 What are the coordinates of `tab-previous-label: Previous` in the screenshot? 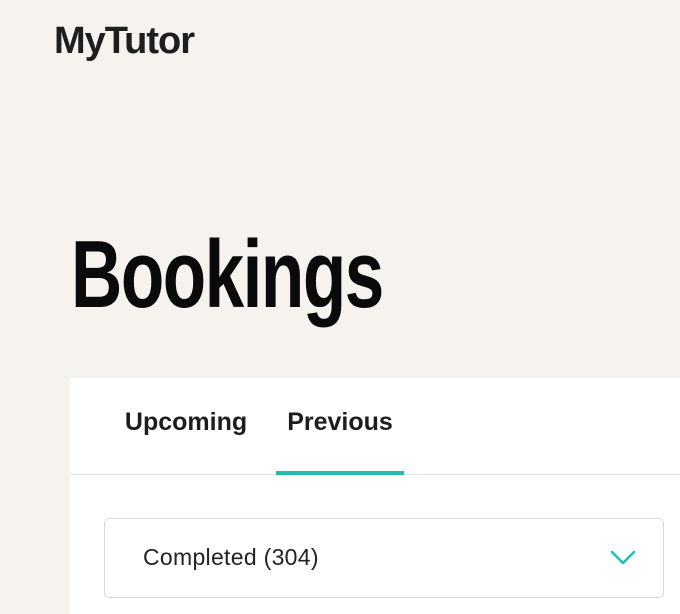 It's located at (340, 422).